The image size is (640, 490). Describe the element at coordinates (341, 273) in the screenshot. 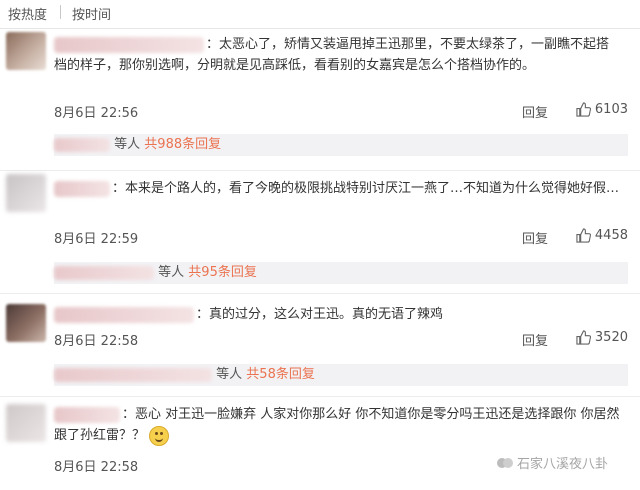

I see `reply-thread-bar: 等人 共95条回复` at that location.